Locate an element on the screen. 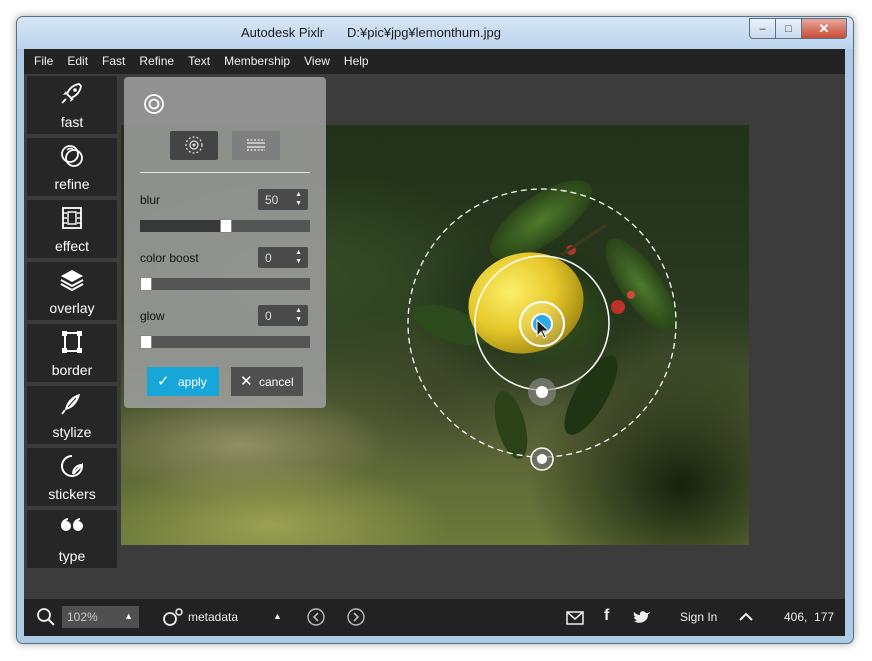 Image resolution: width=872 pixels, height=661 pixels. cancel-button: ✕ cancel is located at coordinates (267, 381).